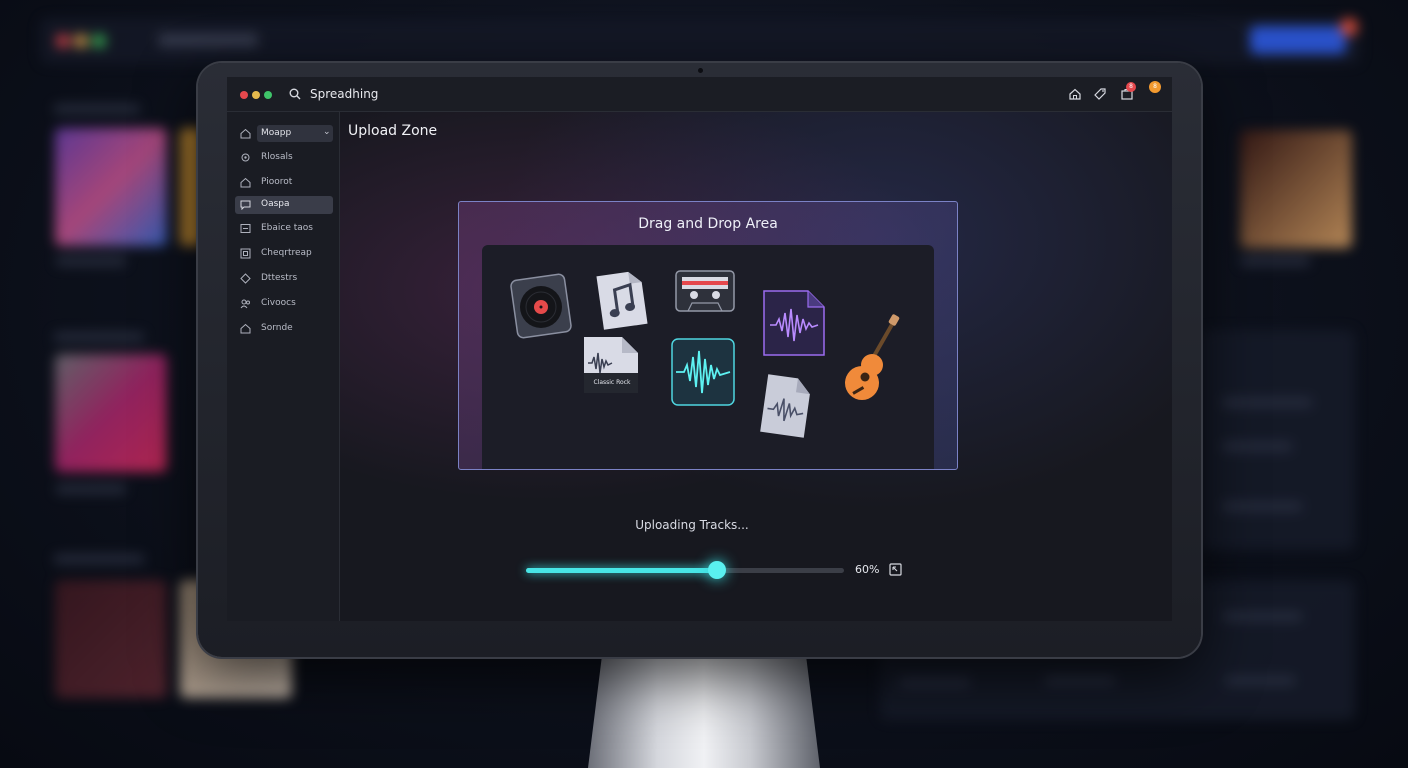 This screenshot has height=768, width=1408. I want to click on progress-percent: 60%, so click(867, 569).